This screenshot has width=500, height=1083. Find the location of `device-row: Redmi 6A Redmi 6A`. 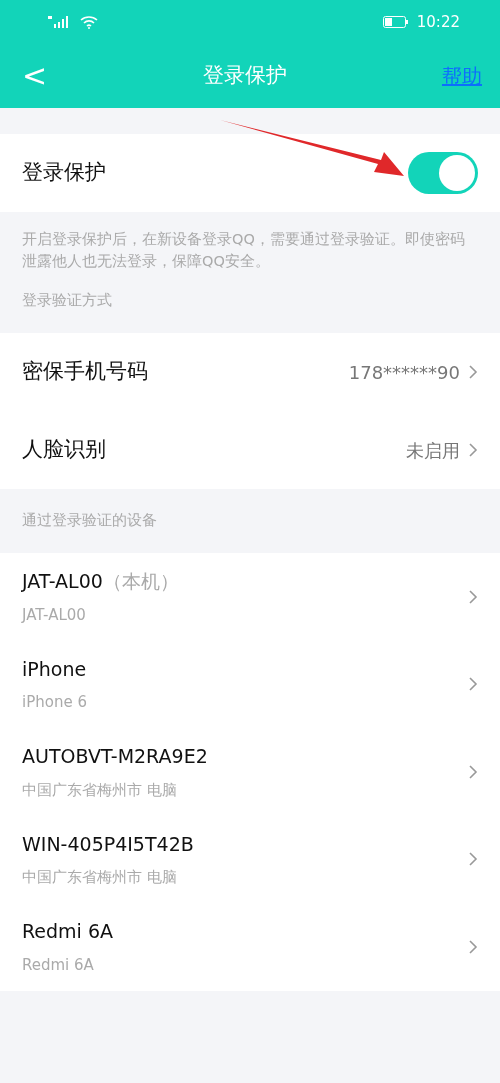

device-row: Redmi 6A Redmi 6A is located at coordinates (250, 947).